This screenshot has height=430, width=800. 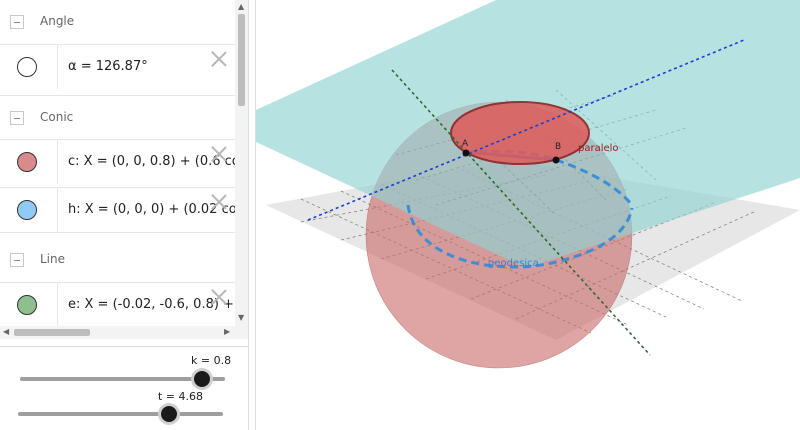 I want to click on scroll-left-icon: ◀, so click(x=6, y=331).